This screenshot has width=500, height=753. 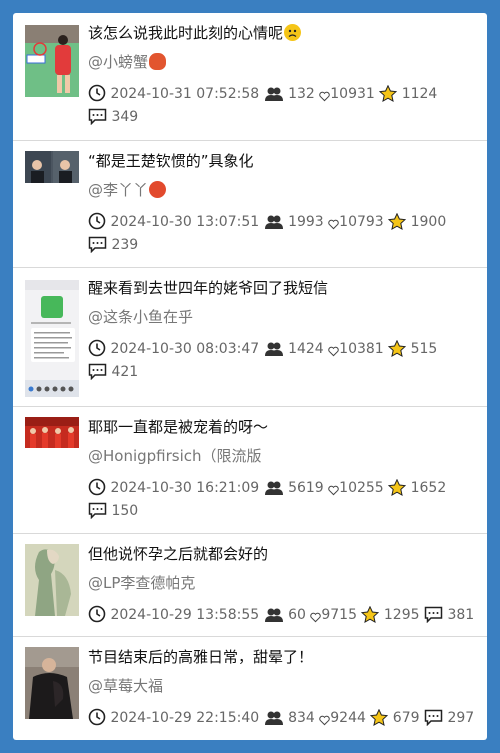 What do you see at coordinates (113, 117) in the screenshot?
I see `post-comments: 349` at bounding box center [113, 117].